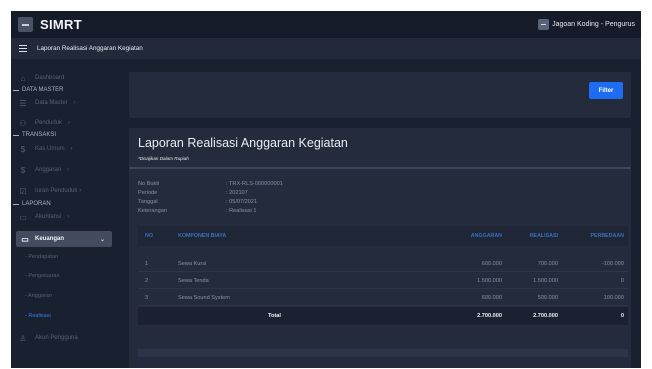  I want to click on meta-value: : 05/07/2021, so click(242, 202).